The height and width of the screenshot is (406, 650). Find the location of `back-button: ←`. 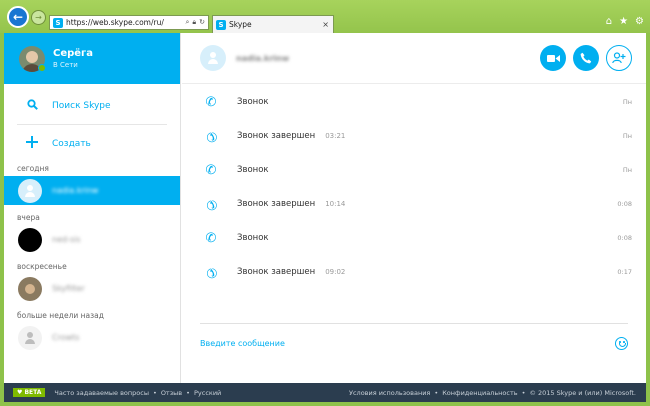

back-button: ← is located at coordinates (18, 17).